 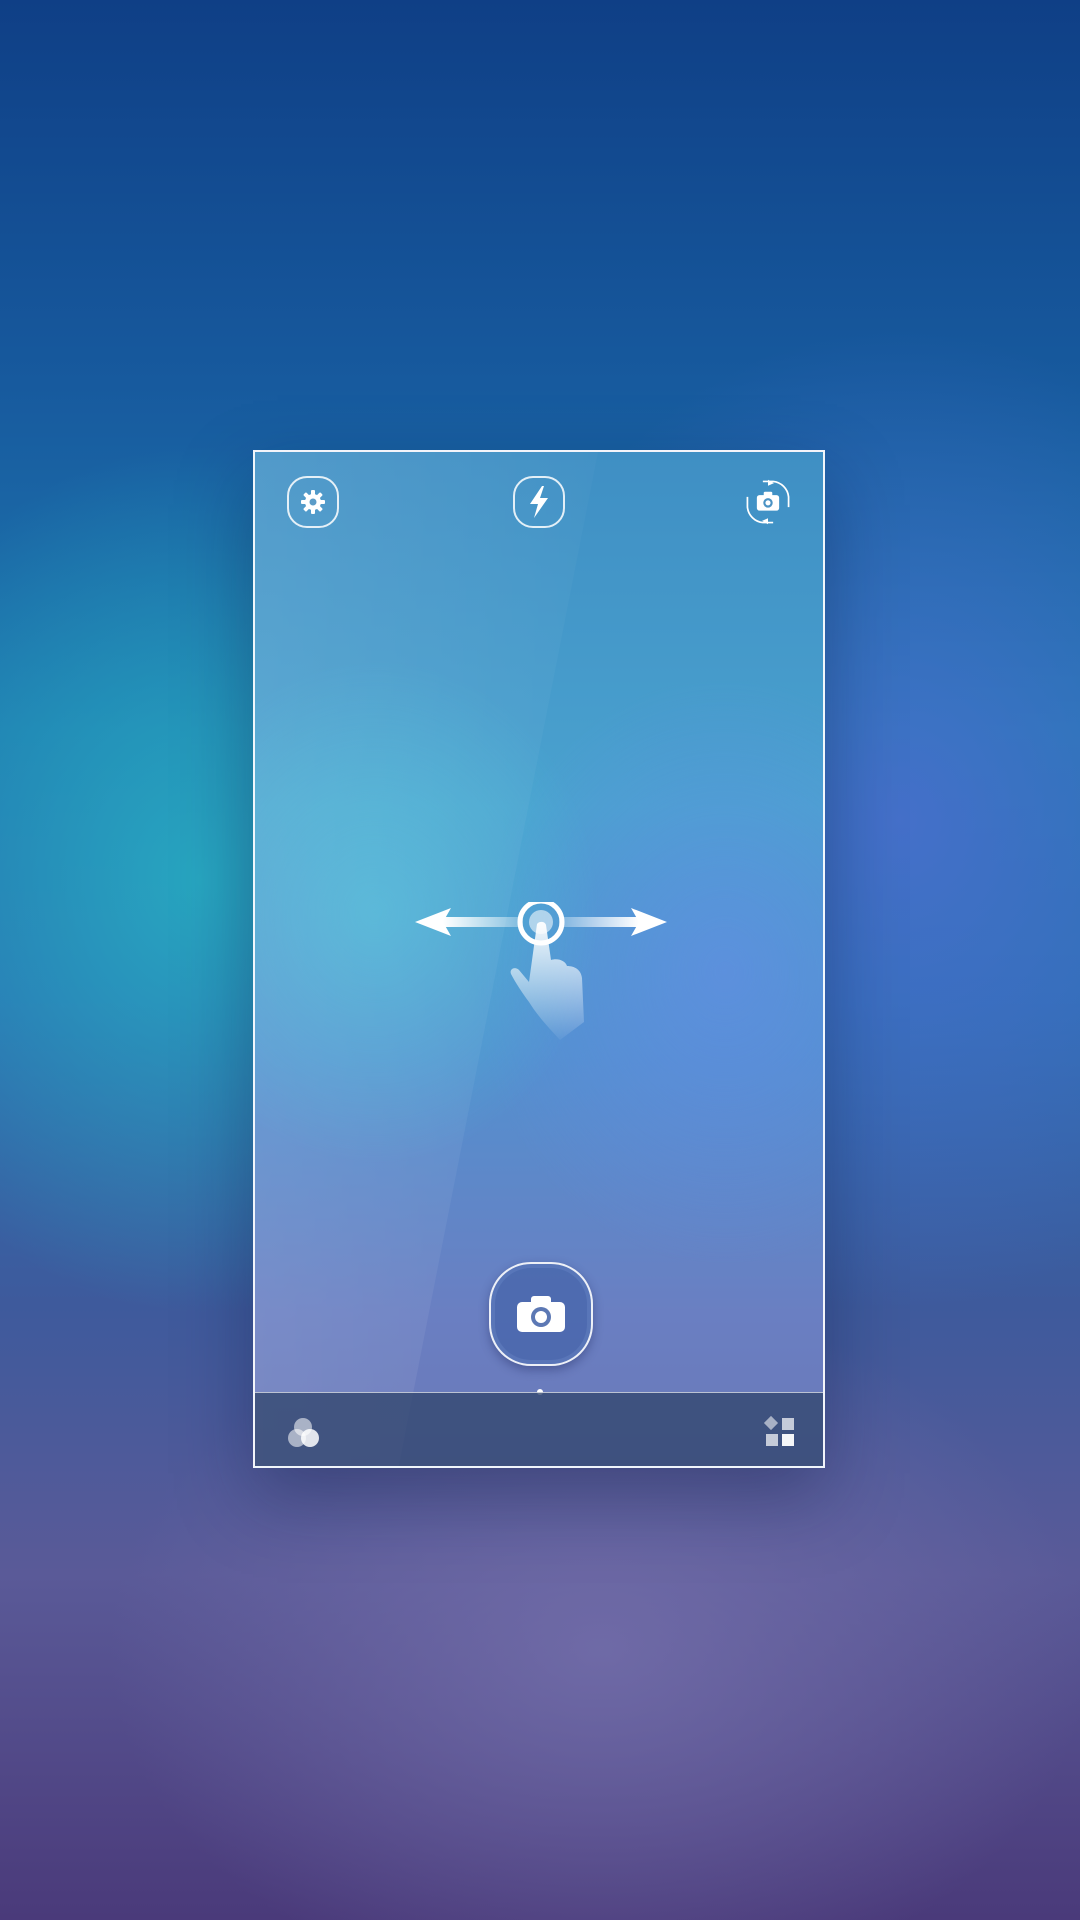 What do you see at coordinates (469, 922) in the screenshot?
I see `swipe-left-arrow-icon` at bounding box center [469, 922].